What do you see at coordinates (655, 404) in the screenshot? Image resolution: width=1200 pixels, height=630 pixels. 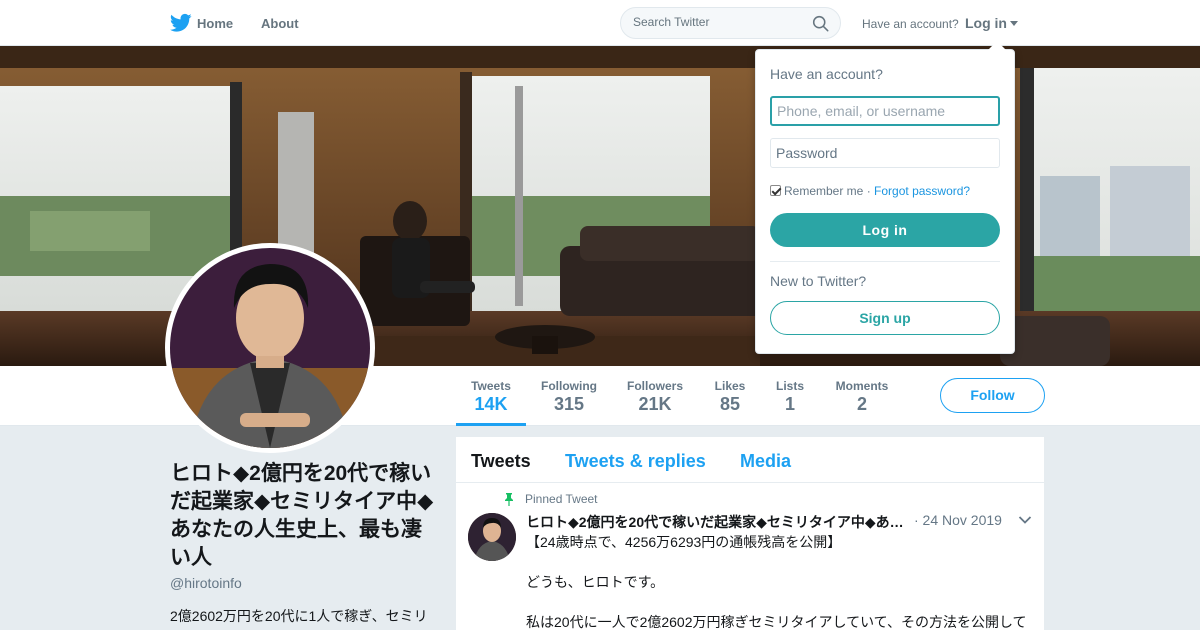 I see `stat-value: 21K` at bounding box center [655, 404].